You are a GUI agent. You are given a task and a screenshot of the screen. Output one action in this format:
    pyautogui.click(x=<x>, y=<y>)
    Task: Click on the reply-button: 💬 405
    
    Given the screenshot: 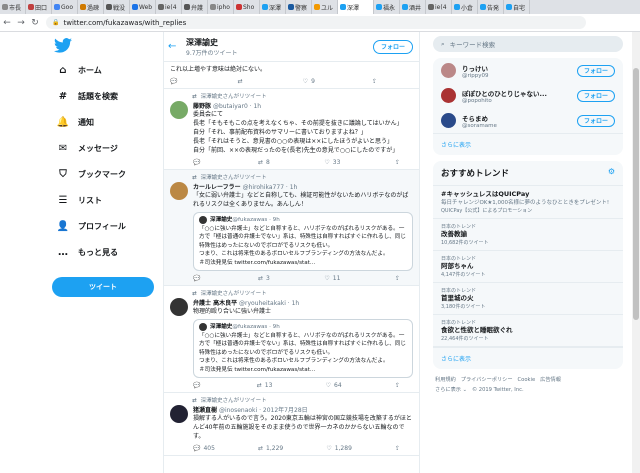 What is the action you would take?
    pyautogui.click(x=204, y=448)
    